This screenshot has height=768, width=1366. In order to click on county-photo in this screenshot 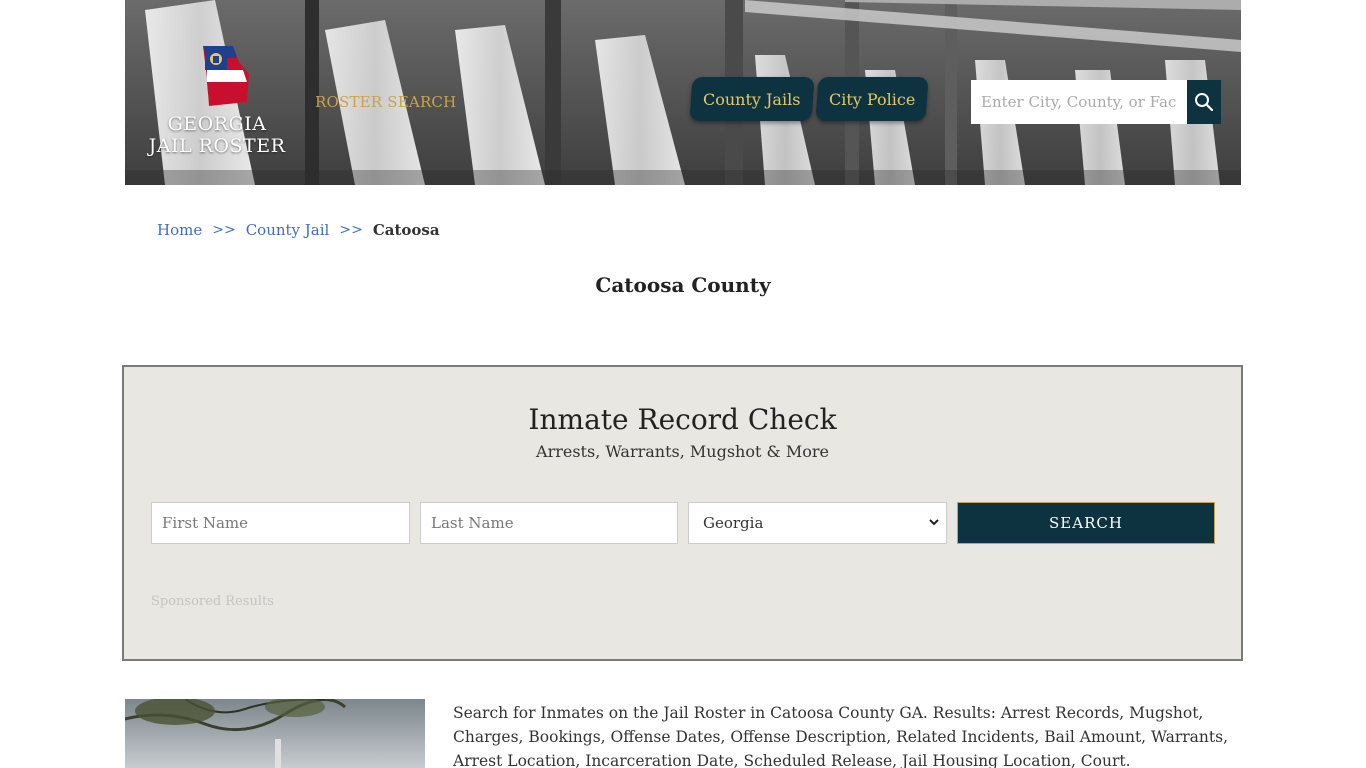, I will do `click(275, 733)`.